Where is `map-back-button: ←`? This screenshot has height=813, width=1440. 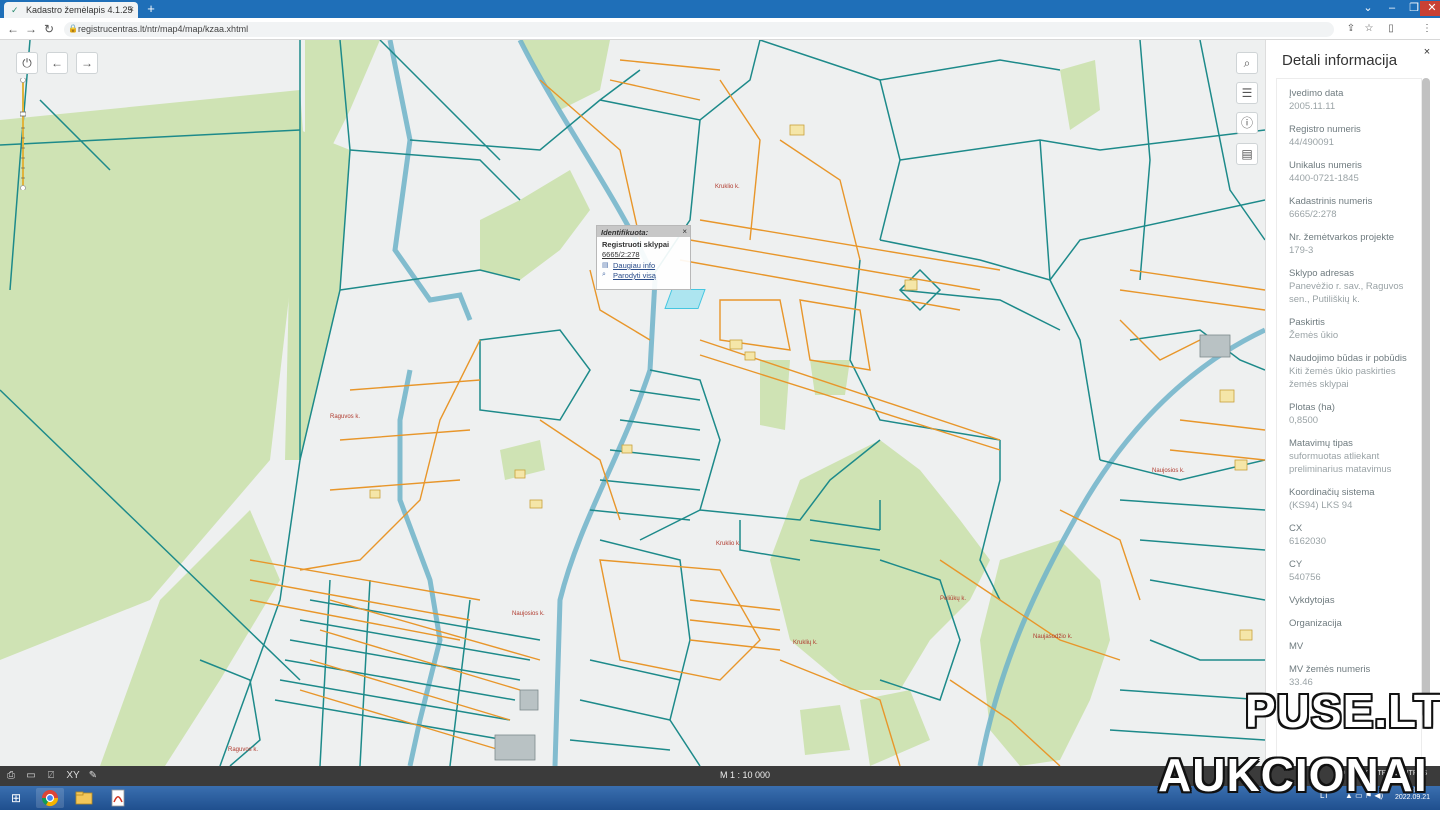 map-back-button: ← is located at coordinates (57, 63).